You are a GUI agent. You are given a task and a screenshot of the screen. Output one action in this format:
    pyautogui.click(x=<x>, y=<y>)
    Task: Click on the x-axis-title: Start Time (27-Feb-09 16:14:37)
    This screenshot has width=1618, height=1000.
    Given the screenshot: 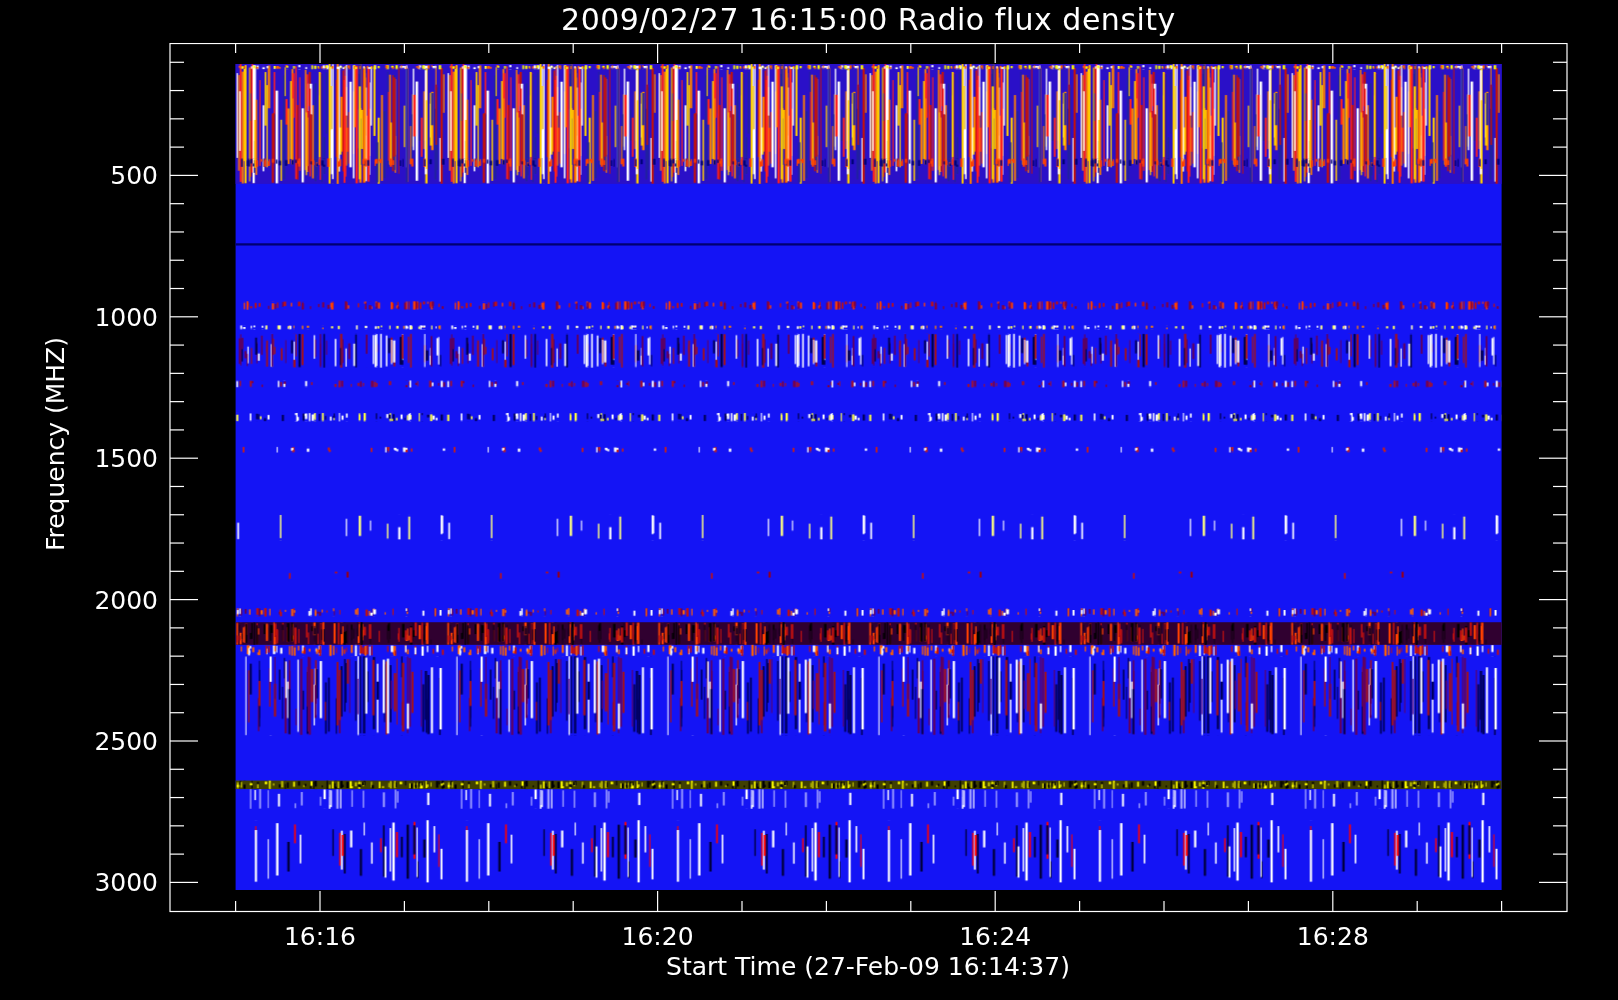 What is the action you would take?
    pyautogui.click(x=868, y=966)
    